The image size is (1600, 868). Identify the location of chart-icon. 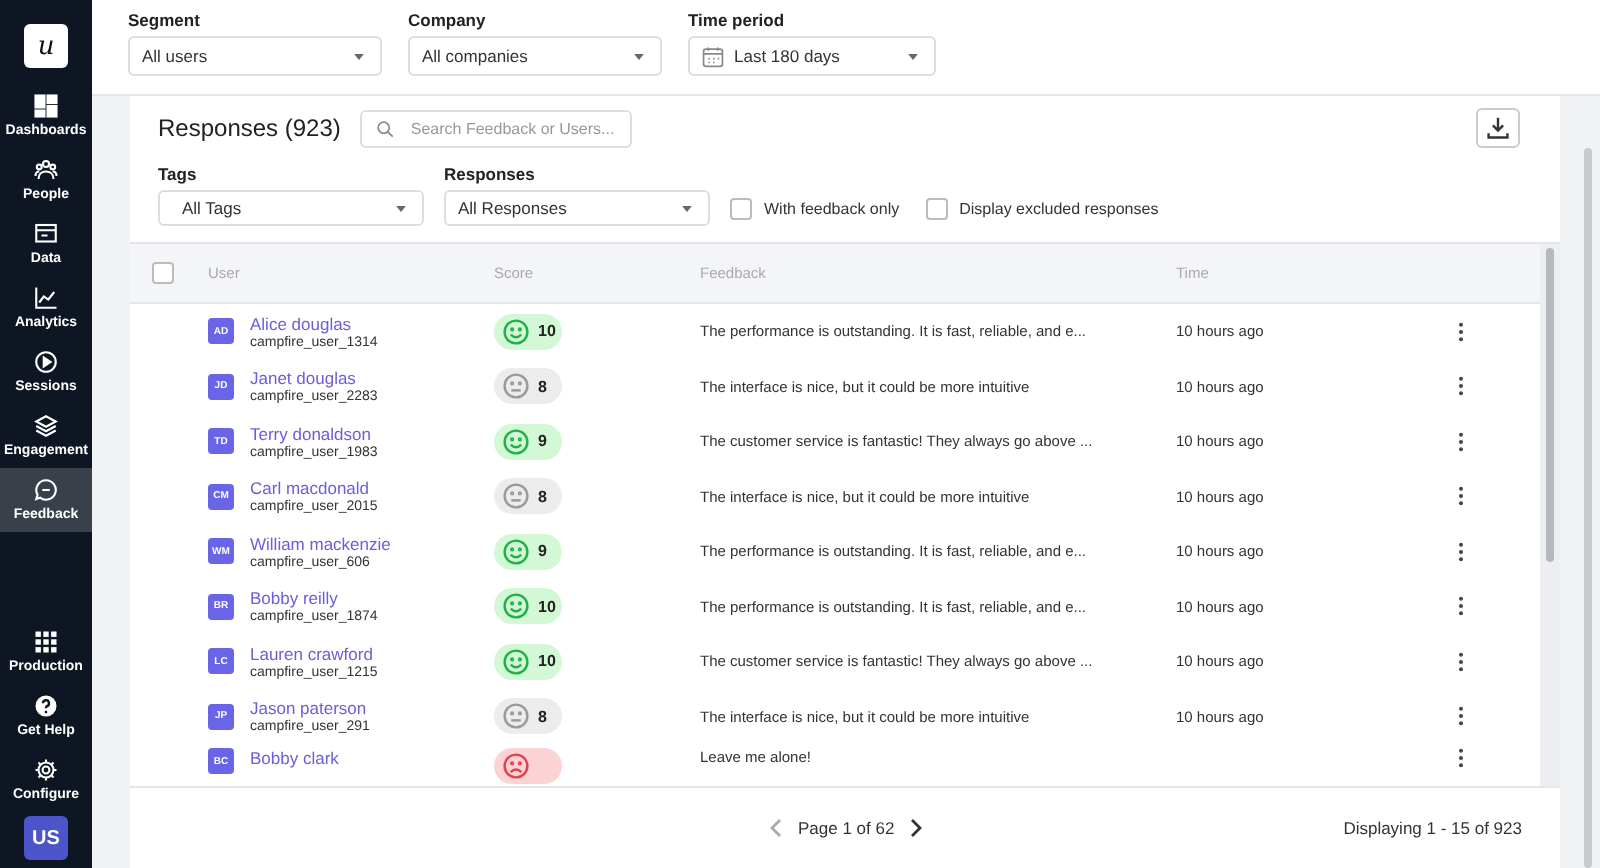
(46, 298).